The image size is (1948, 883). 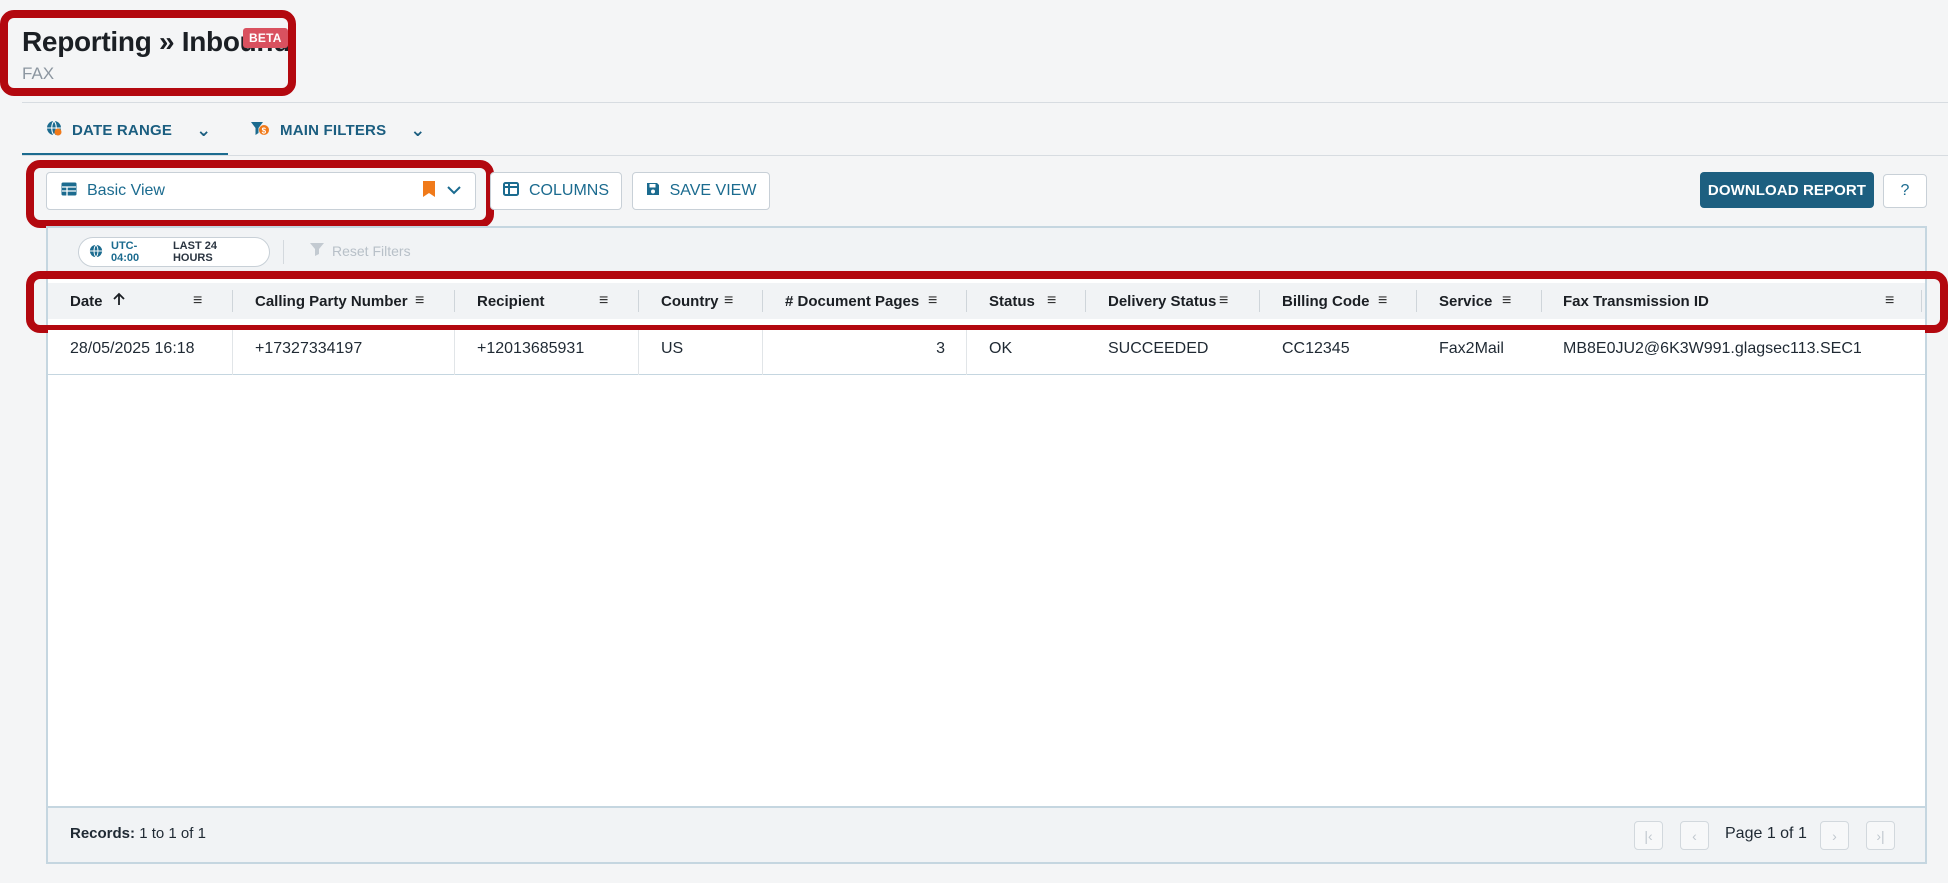 What do you see at coordinates (265, 38) in the screenshot?
I see `beta-badge: BETA` at bounding box center [265, 38].